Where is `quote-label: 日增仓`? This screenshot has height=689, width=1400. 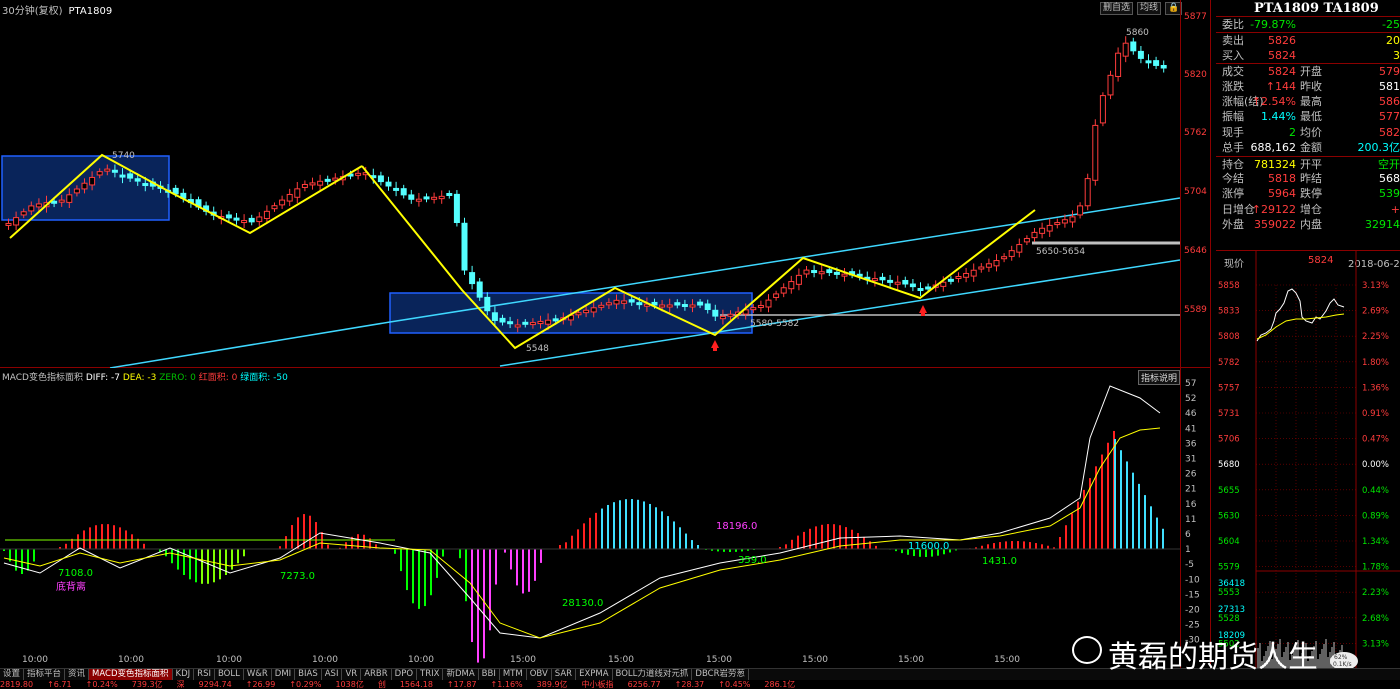
quote-label: 日增仓 is located at coordinates (1238, 209).